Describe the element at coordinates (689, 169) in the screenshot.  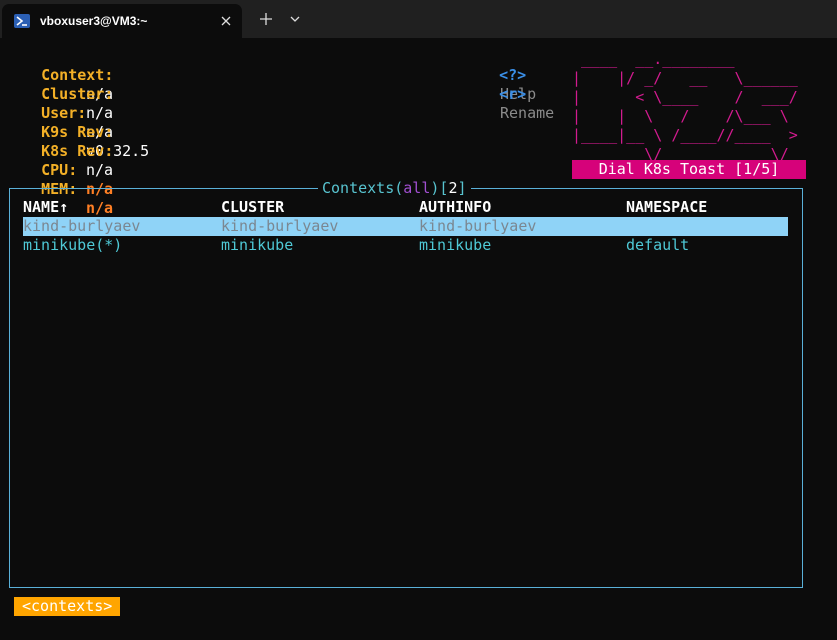
I see `toast-message: Dial K8s Toast [1/5]` at that location.